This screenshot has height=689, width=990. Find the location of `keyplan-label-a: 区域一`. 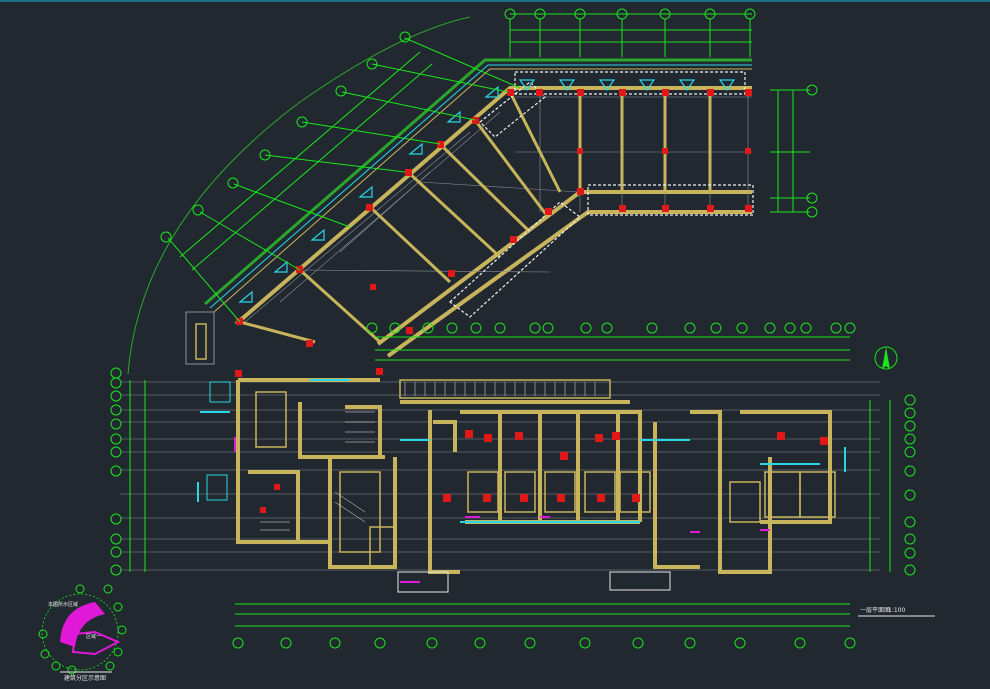

keyplan-label-a: 区域一 is located at coordinates (93, 636).